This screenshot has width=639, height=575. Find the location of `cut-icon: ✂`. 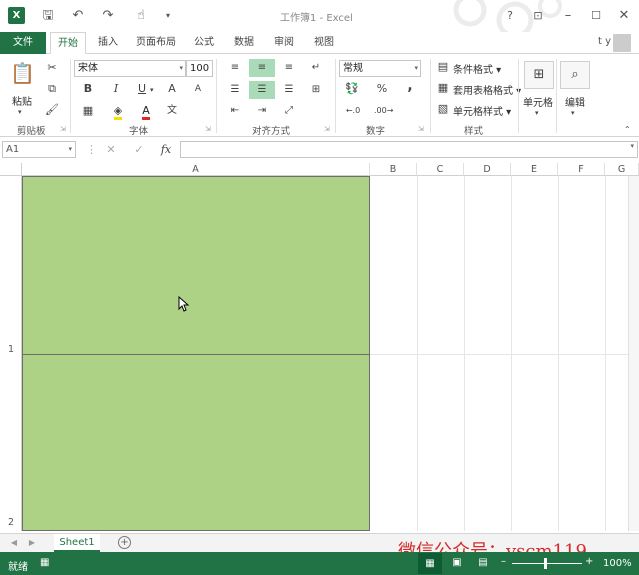

cut-icon: ✂ is located at coordinates (52, 68).